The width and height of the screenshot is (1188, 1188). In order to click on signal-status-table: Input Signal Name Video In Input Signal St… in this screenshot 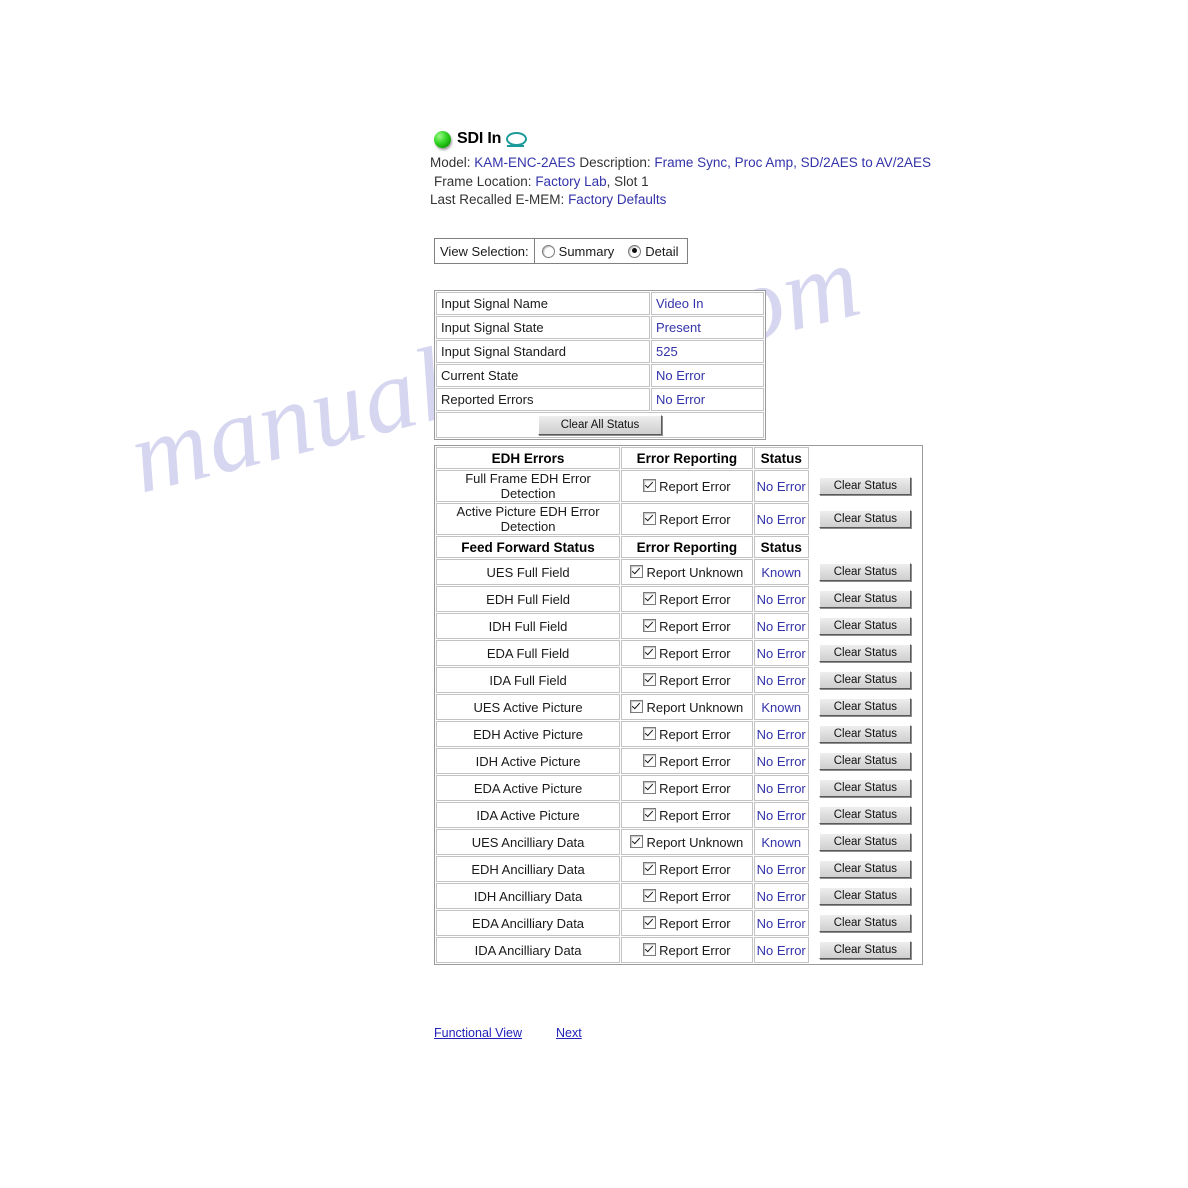, I will do `click(600, 365)`.